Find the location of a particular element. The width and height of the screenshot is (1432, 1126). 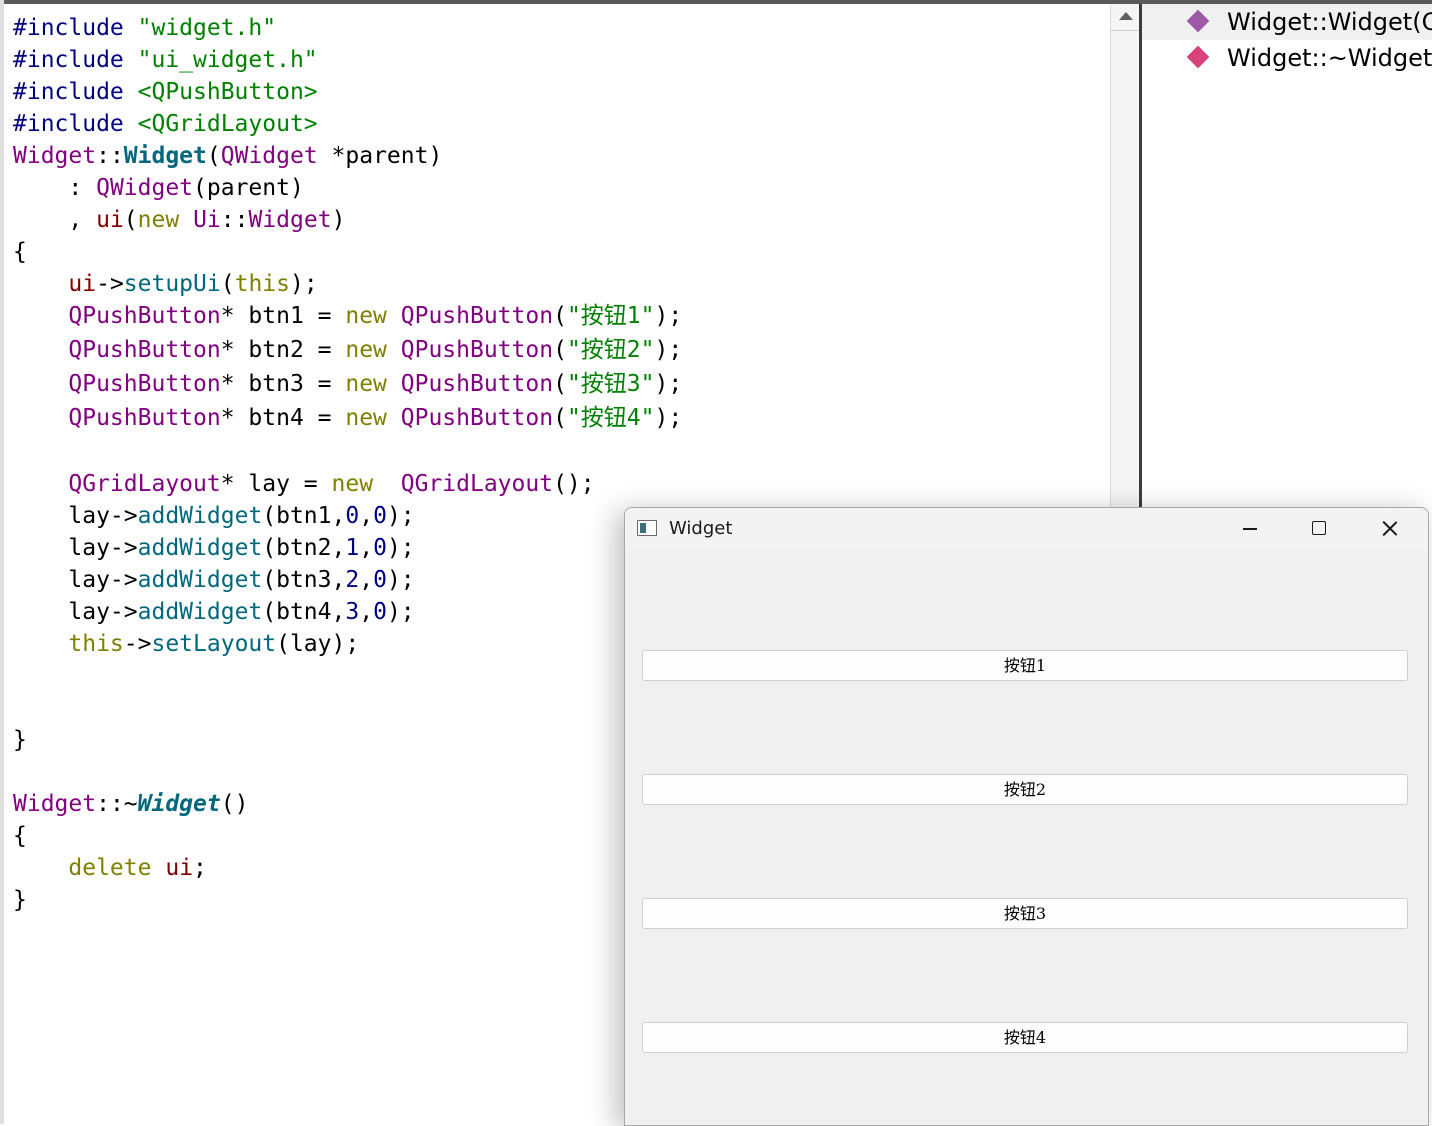

minimize-icon is located at coordinates (1250, 529).